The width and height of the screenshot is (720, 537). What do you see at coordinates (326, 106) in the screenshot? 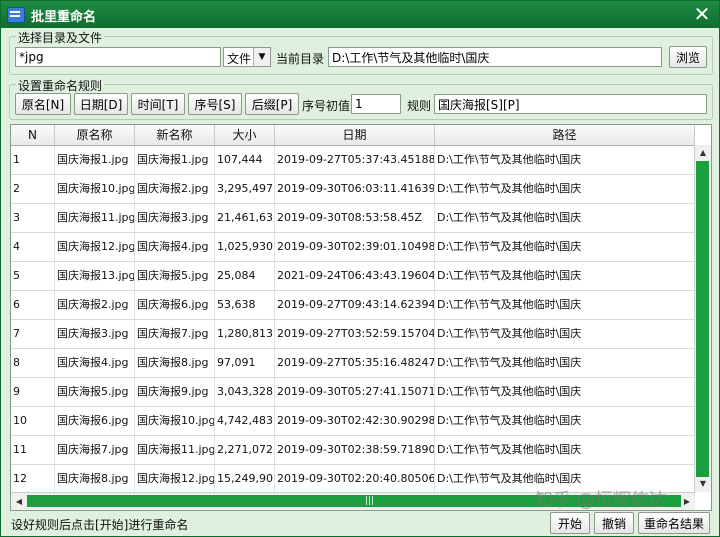
I see `seq-start-label: 序号初值` at bounding box center [326, 106].